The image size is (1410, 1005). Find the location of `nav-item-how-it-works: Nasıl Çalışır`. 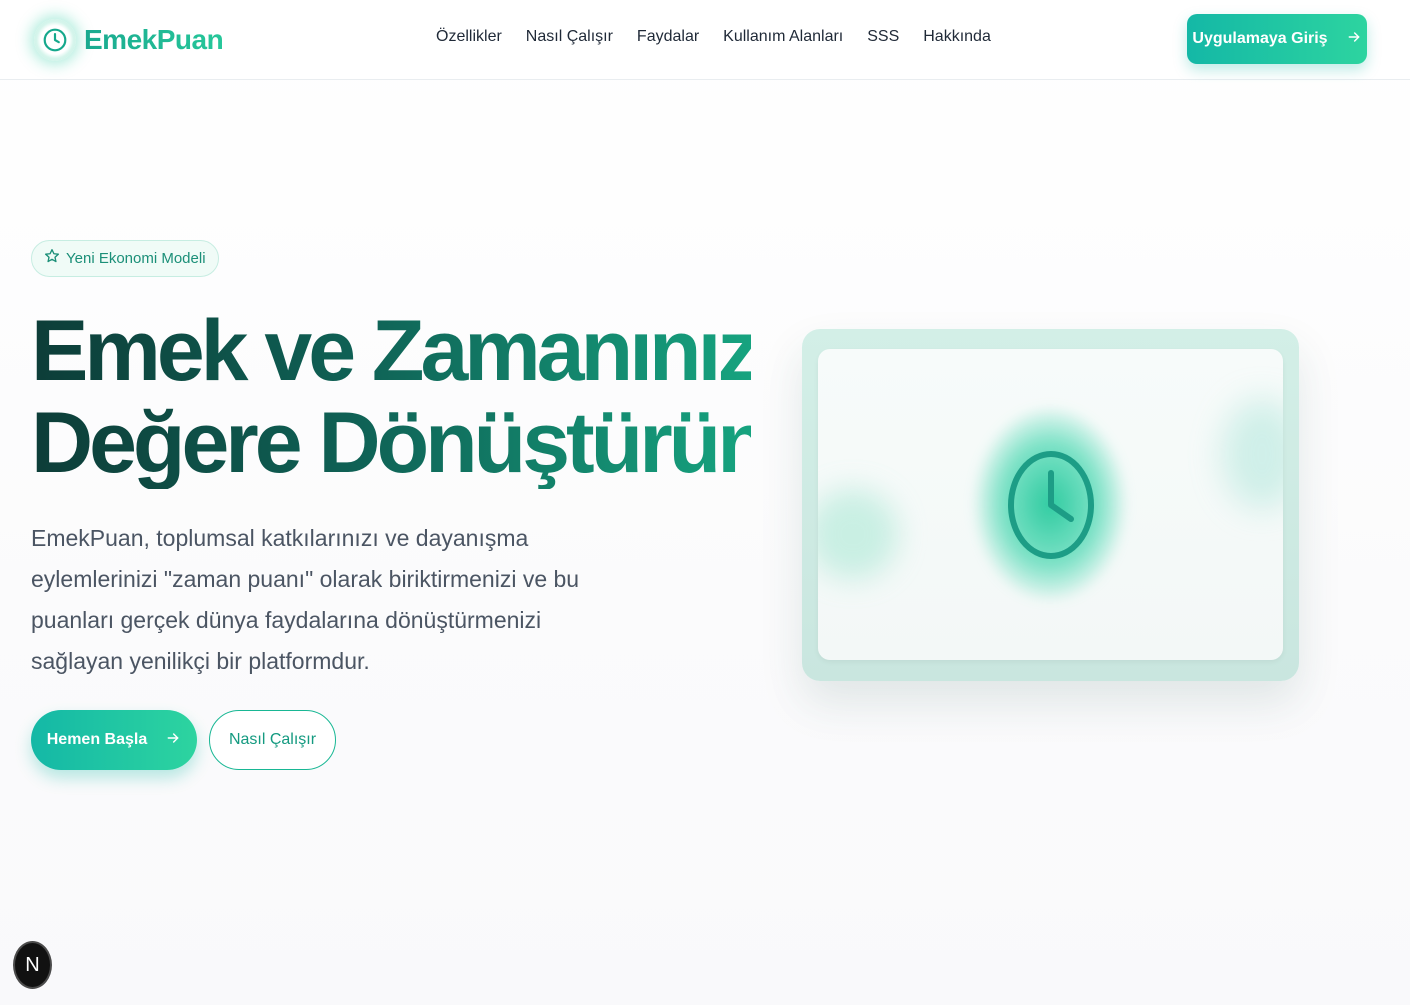

nav-item-how-it-works: Nasıl Çalışır is located at coordinates (569, 37).